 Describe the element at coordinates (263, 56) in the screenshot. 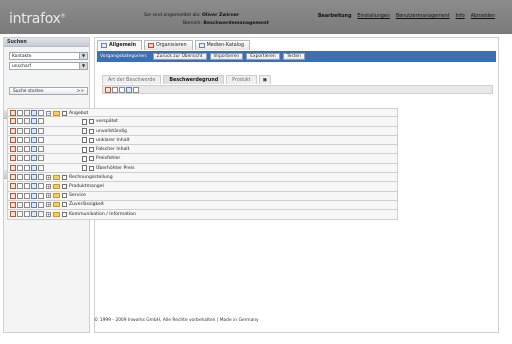

I see `export-button: Exportieren` at that location.